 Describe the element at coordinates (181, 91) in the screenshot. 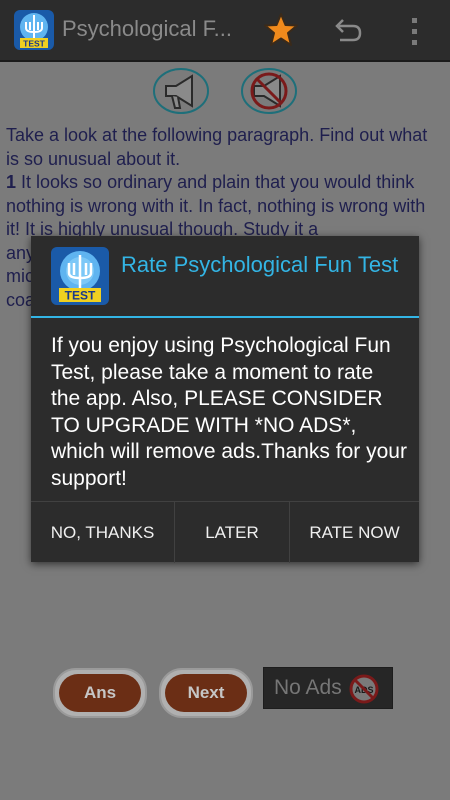

I see `speaker-icon` at that location.